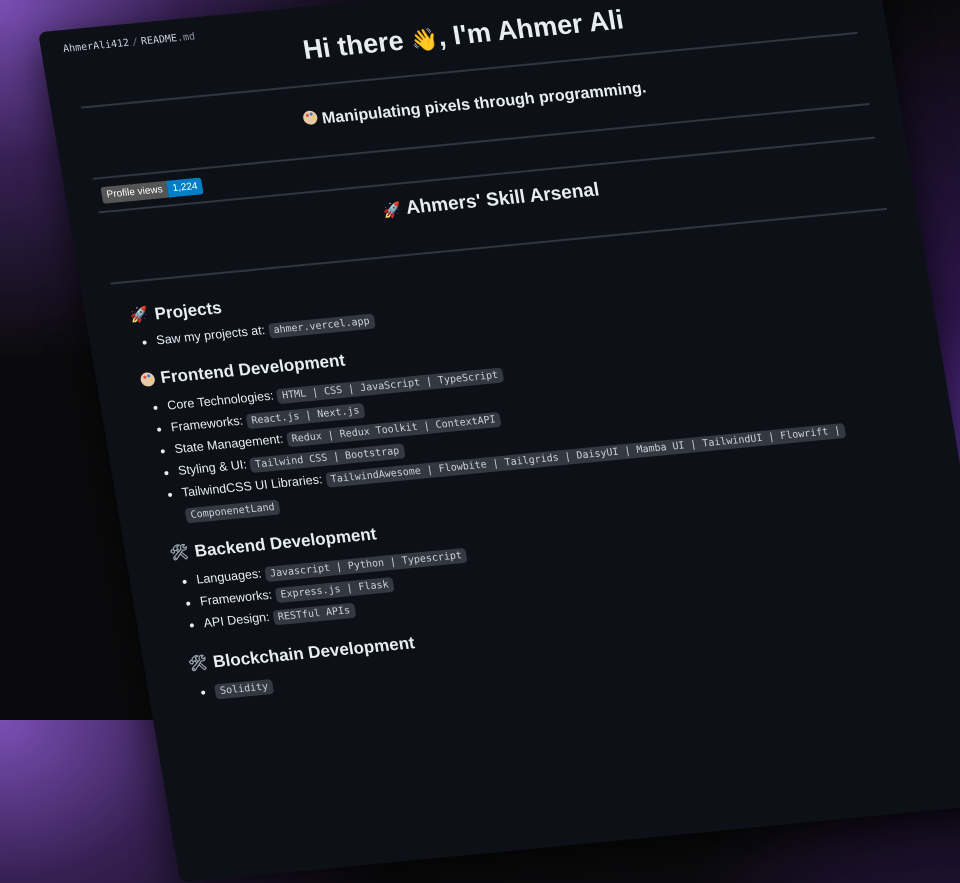 The image size is (960, 883). What do you see at coordinates (353, 45) in the screenshot?
I see `greeting-text: Hi there` at bounding box center [353, 45].